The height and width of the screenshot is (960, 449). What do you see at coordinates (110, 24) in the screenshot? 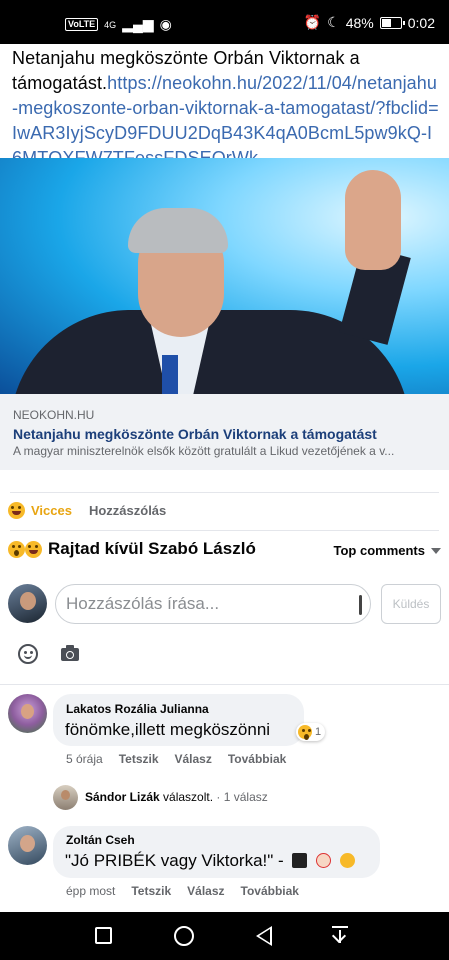
I see `network-type: 4G` at bounding box center [110, 24].